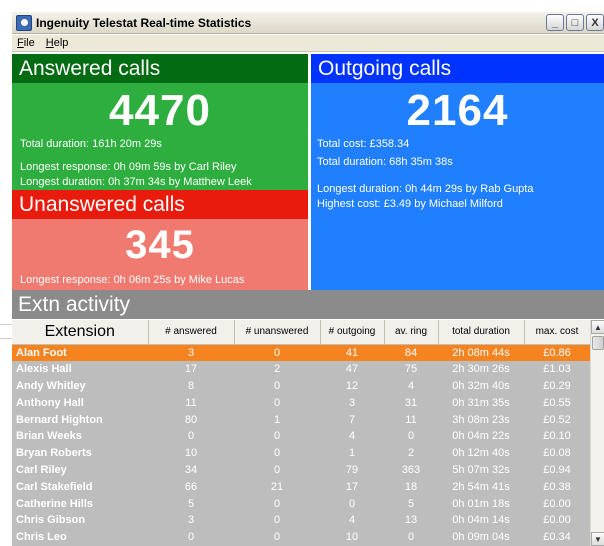 The width and height of the screenshot is (604, 546). Describe the element at coordinates (58, 43) in the screenshot. I see `menu-help: Help` at that location.